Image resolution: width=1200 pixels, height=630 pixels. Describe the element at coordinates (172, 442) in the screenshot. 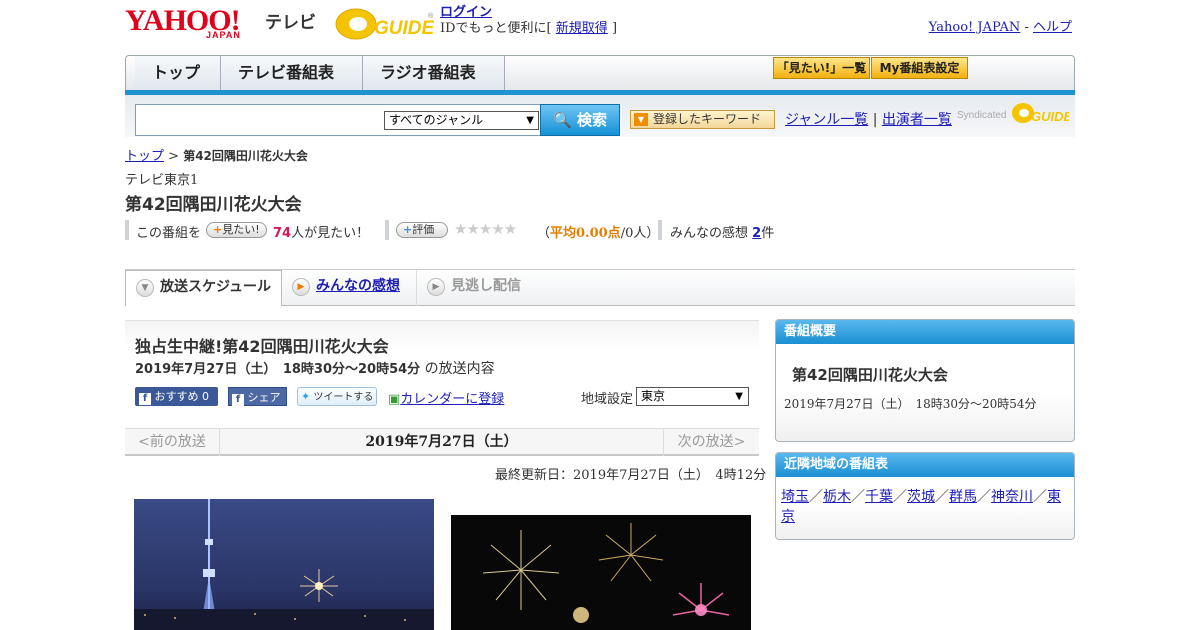

I see `prev-broadcast-link: <前の放送` at that location.